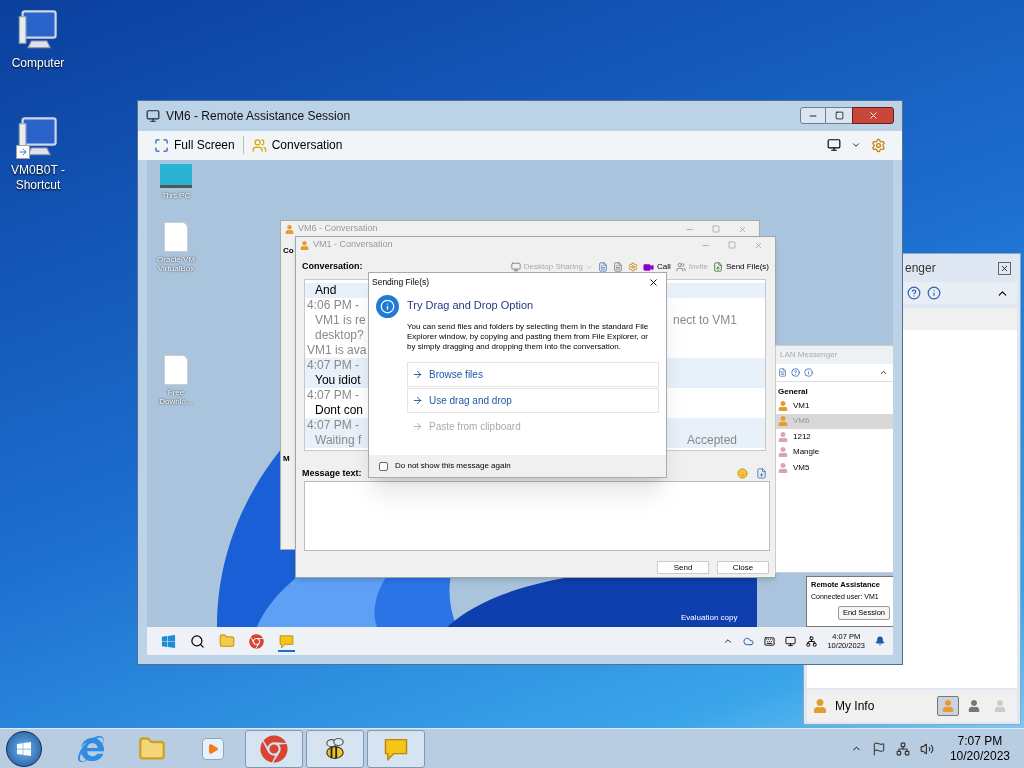 The height and width of the screenshot is (768, 1024). What do you see at coordinates (38, 178) in the screenshot?
I see `desktop-icon-label: VM0B0T - Shortcut` at bounding box center [38, 178].